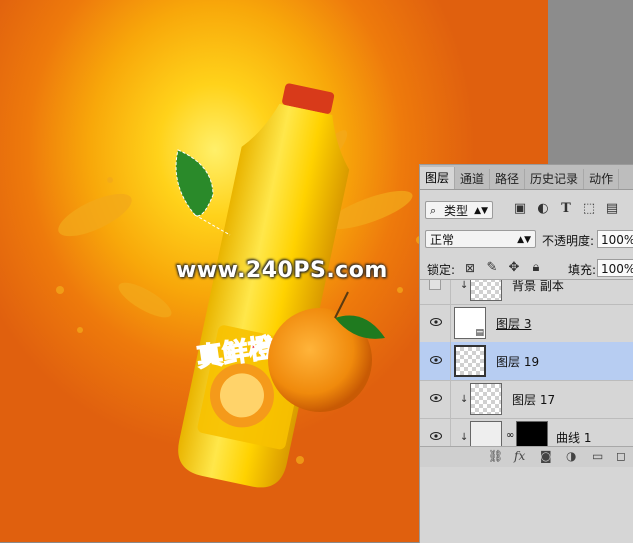 This screenshot has width=633, height=543. What do you see at coordinates (438, 178) in the screenshot?
I see `tab-layers: 图层` at bounding box center [438, 178].